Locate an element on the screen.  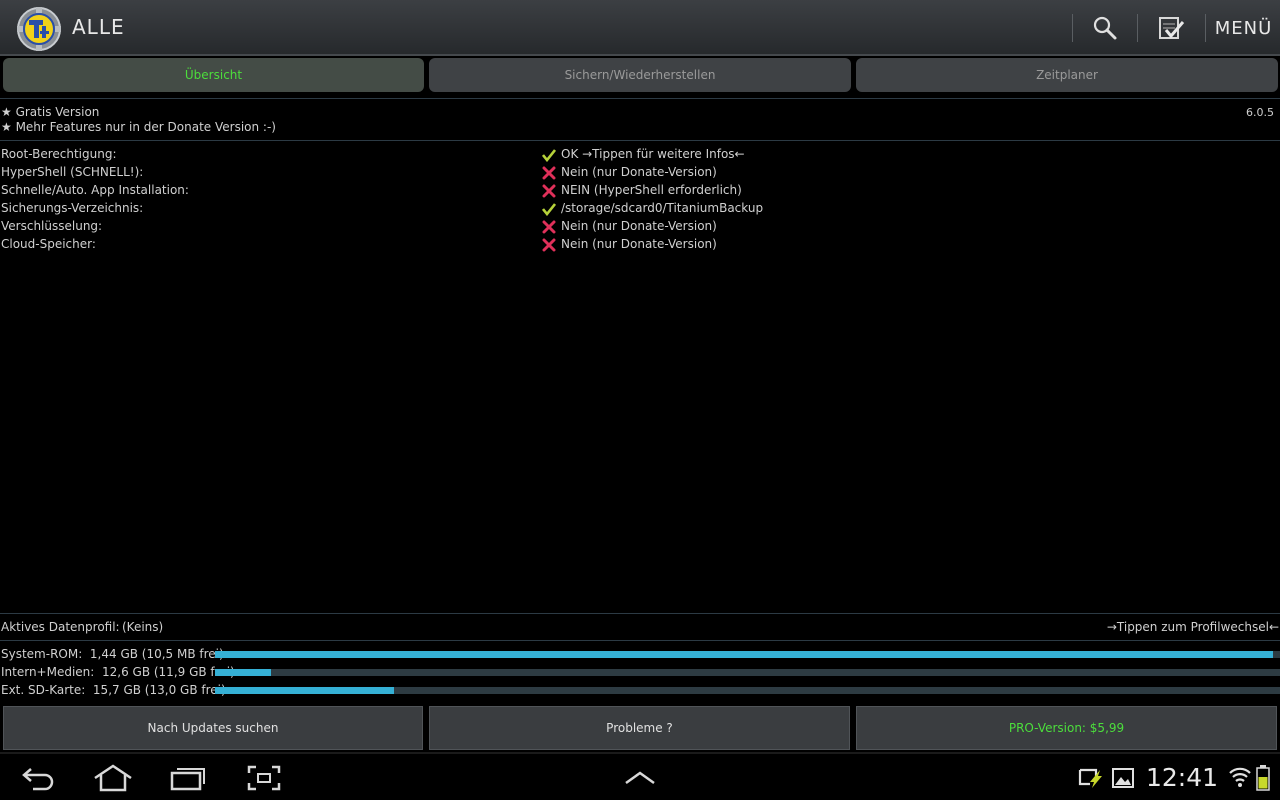
screenshot-icon is located at coordinates (264, 778).